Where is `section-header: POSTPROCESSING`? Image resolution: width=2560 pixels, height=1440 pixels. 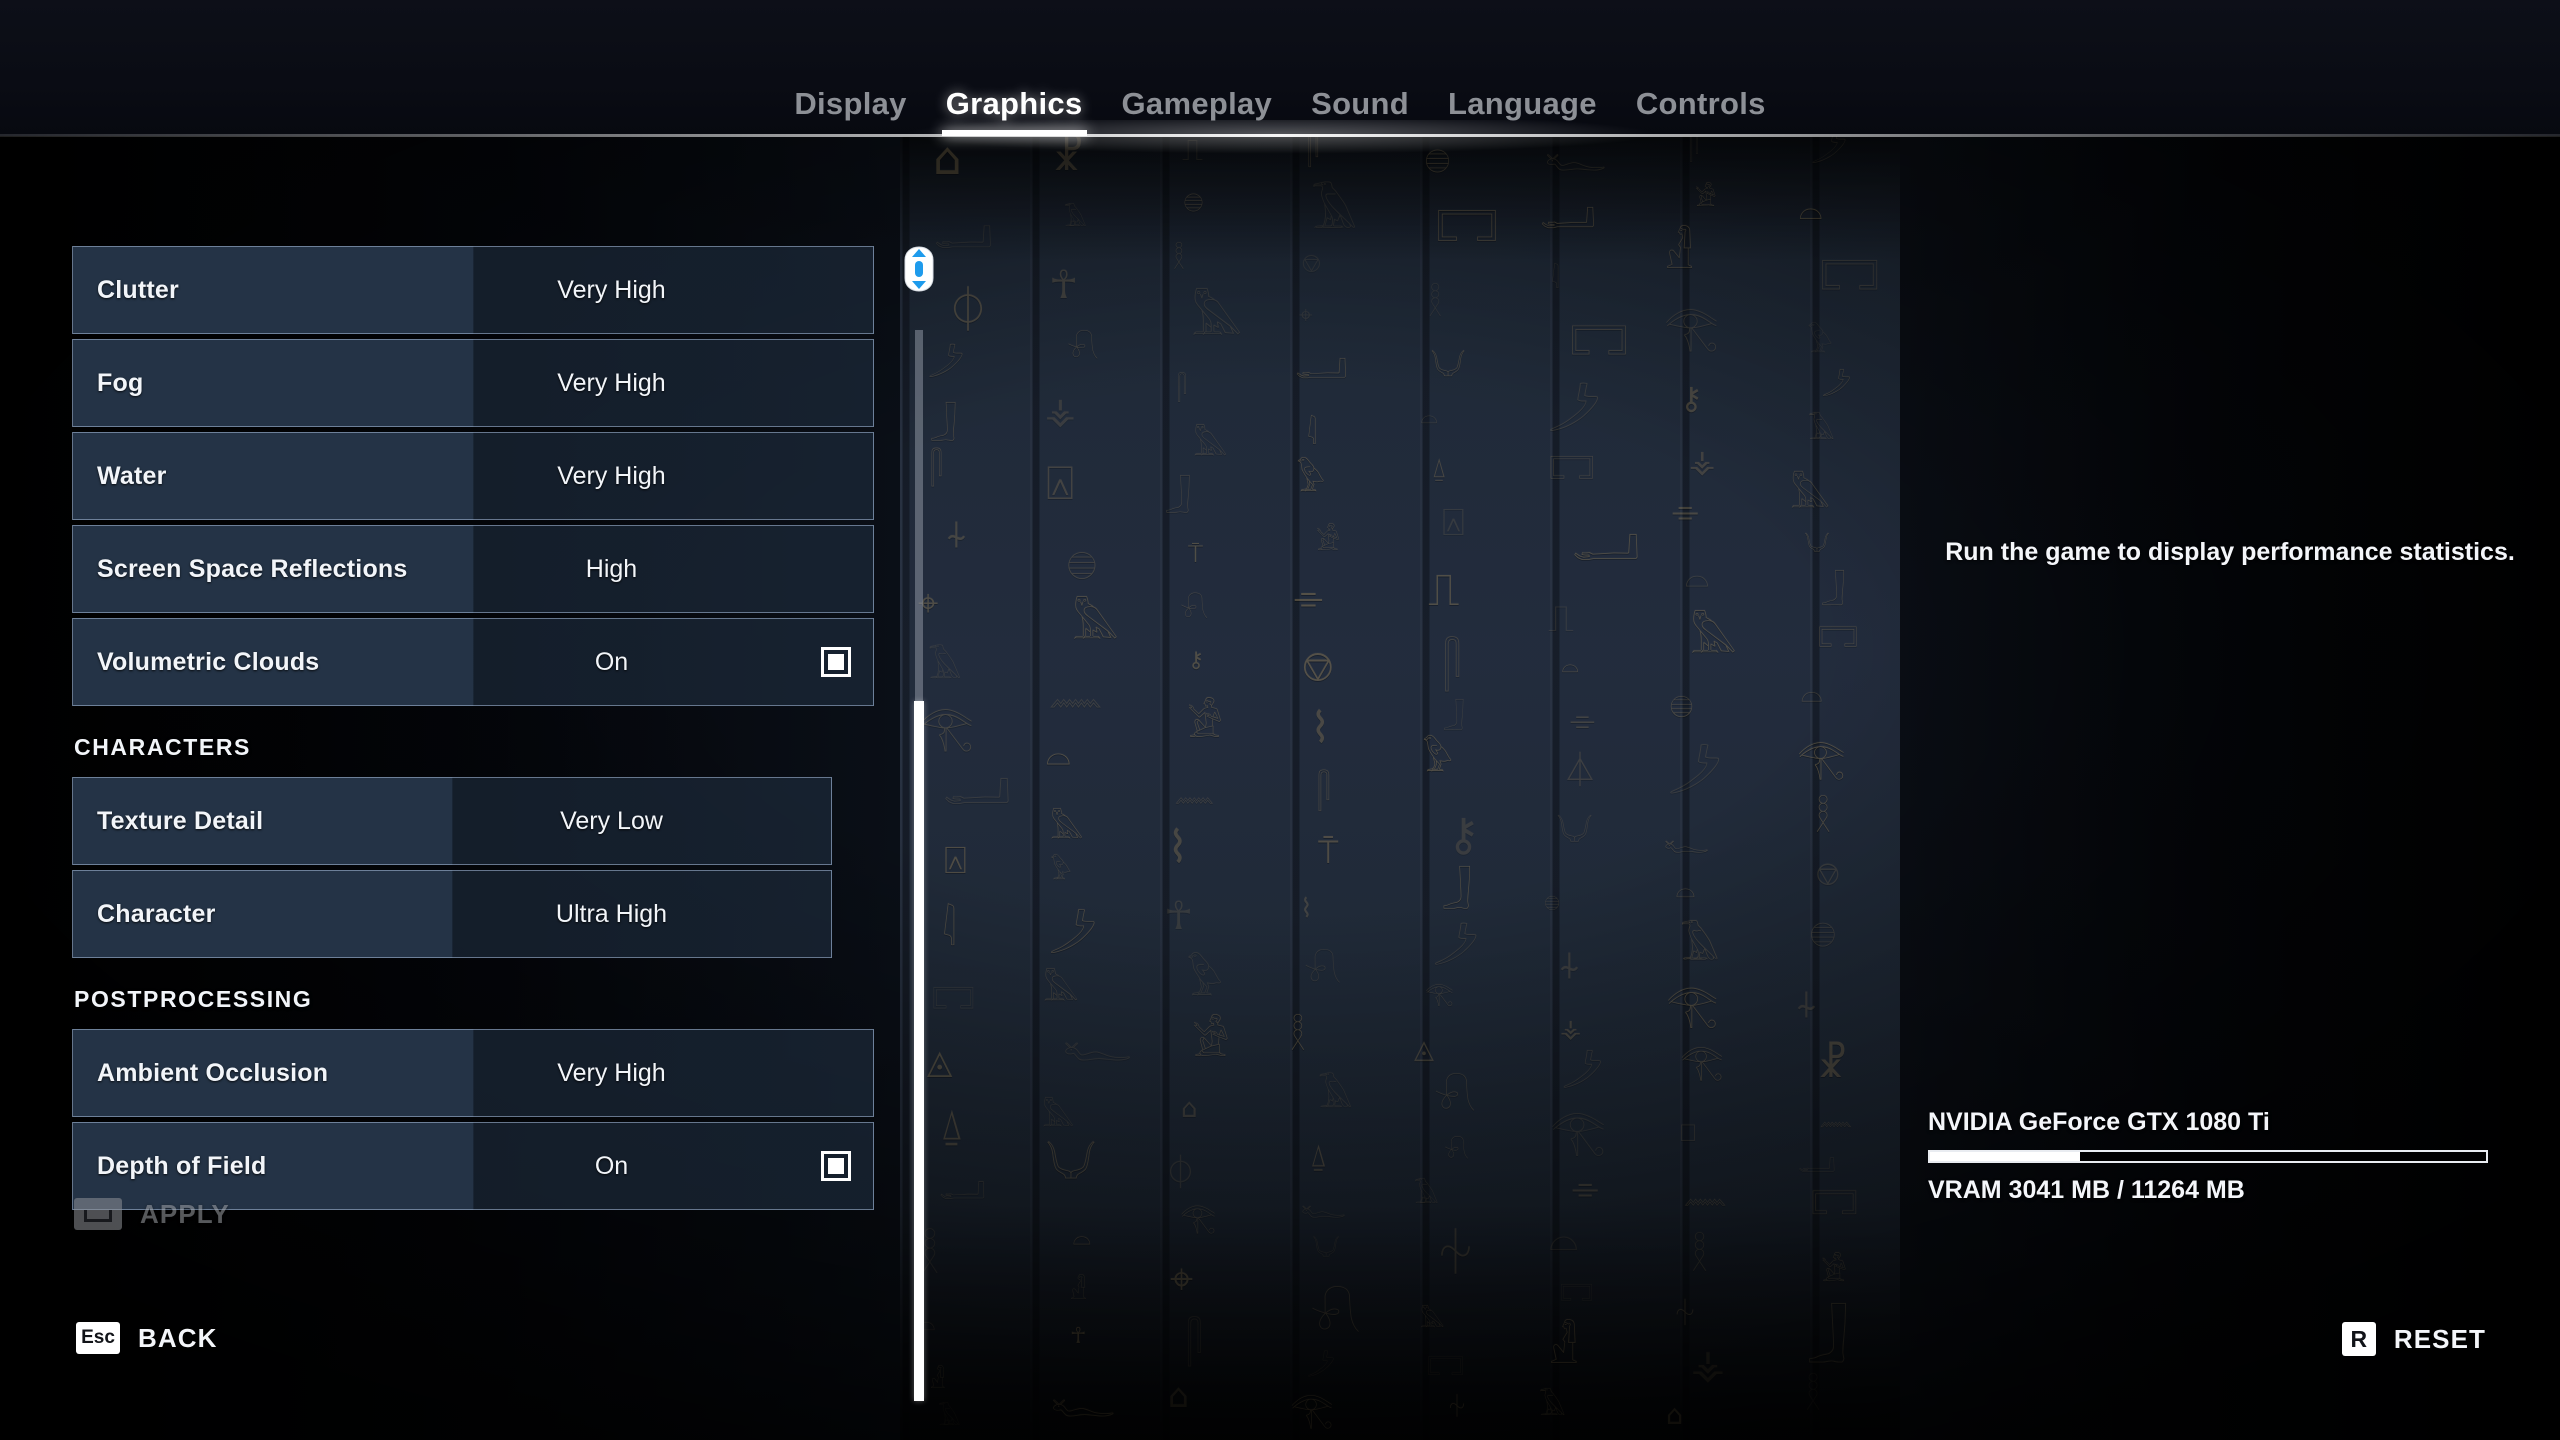
section-header: POSTPROCESSING is located at coordinates (193, 999).